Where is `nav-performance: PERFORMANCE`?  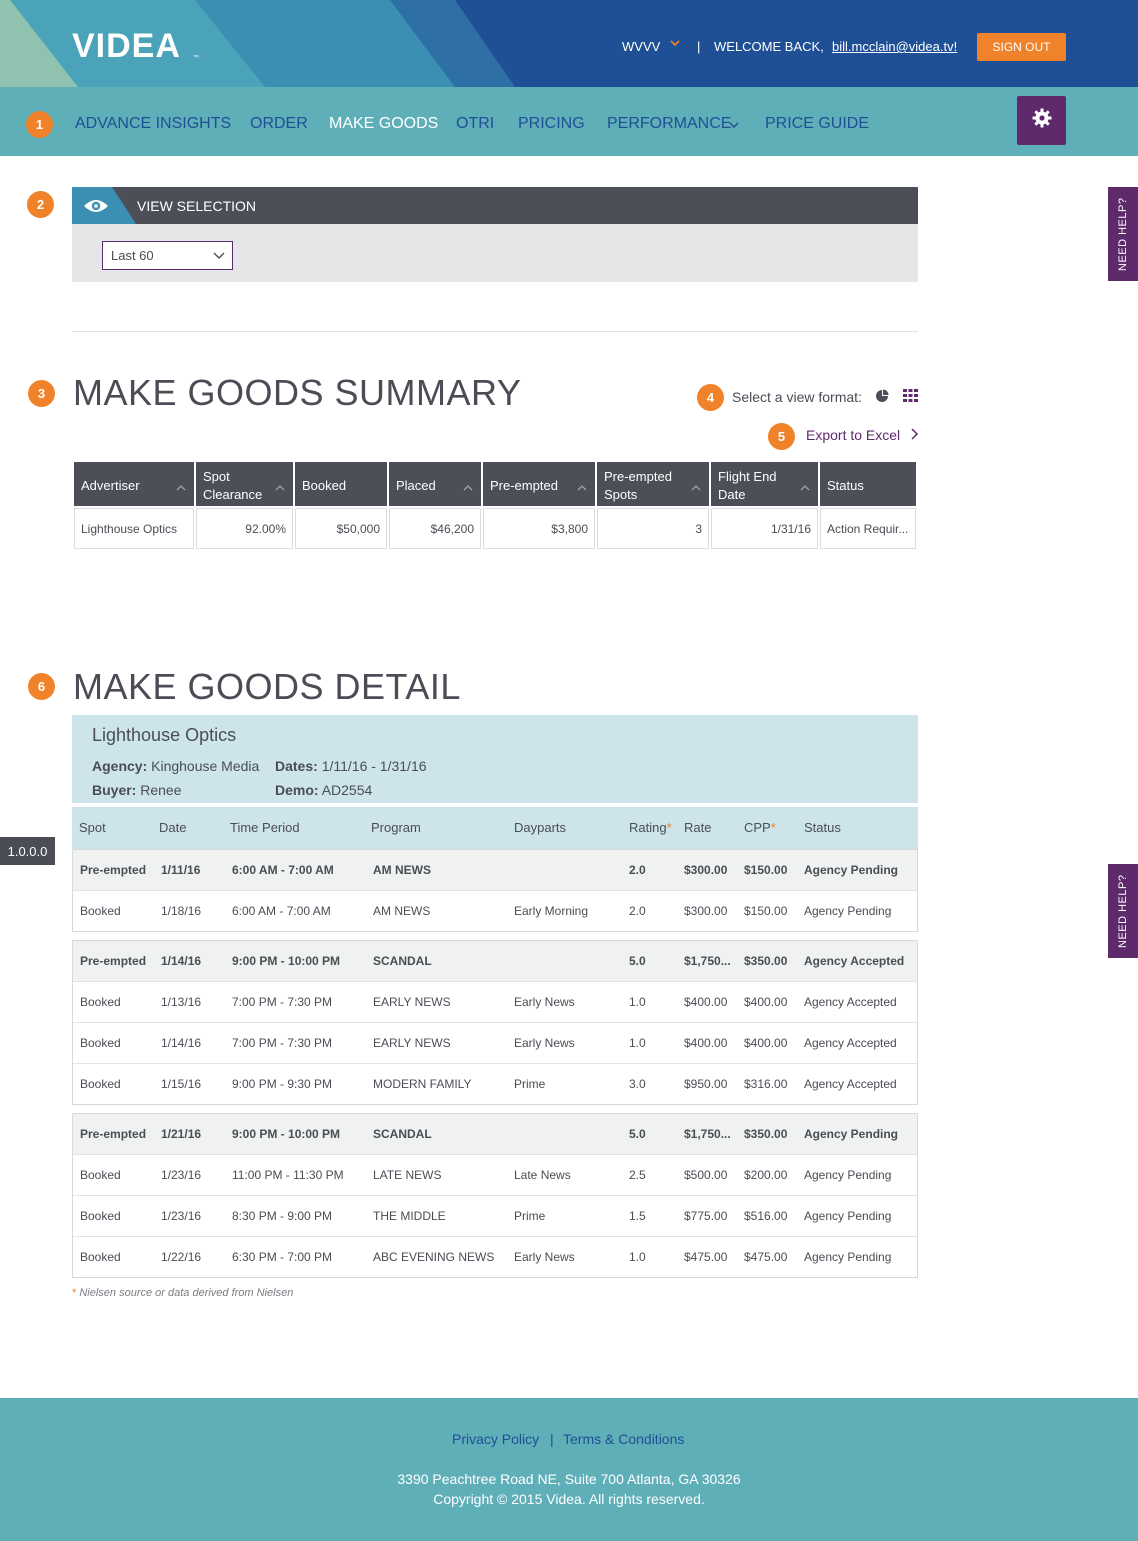
nav-performance: PERFORMANCE is located at coordinates (669, 124).